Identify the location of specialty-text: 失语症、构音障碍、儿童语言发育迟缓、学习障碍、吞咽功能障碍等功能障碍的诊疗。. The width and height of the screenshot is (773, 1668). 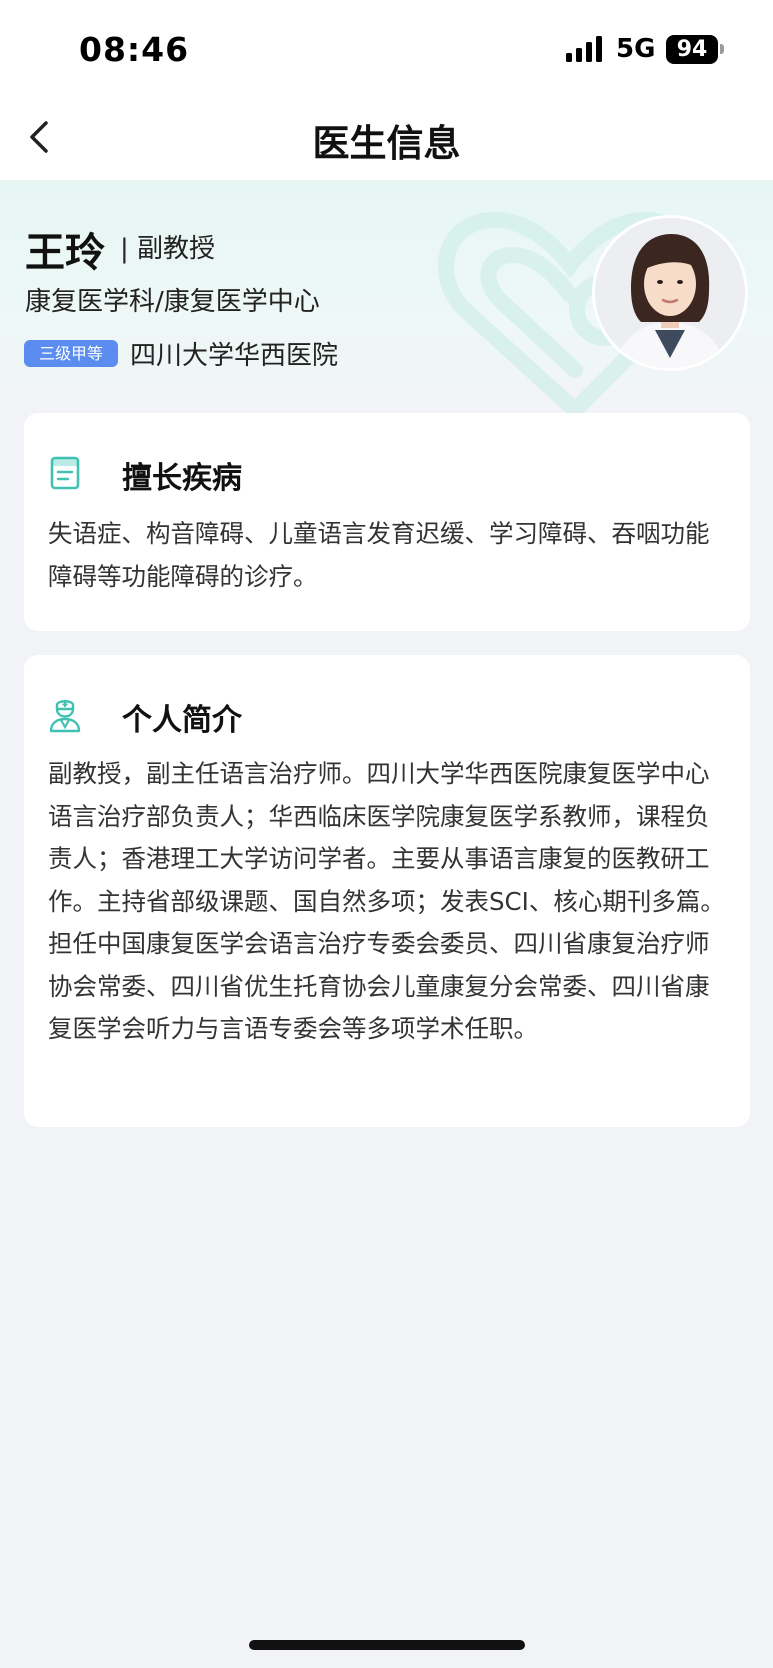
(379, 555).